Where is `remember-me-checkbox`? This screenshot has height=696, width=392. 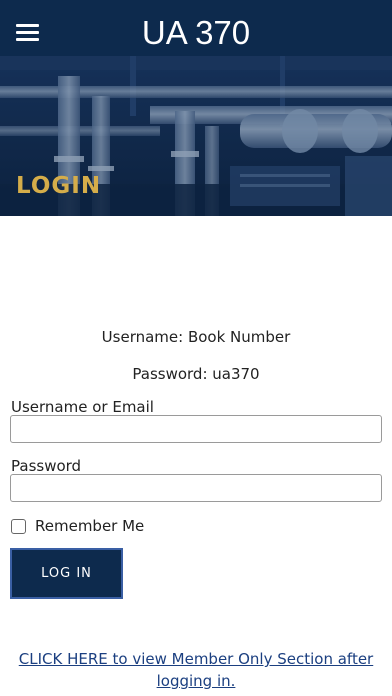 remember-me-checkbox is located at coordinates (18, 526).